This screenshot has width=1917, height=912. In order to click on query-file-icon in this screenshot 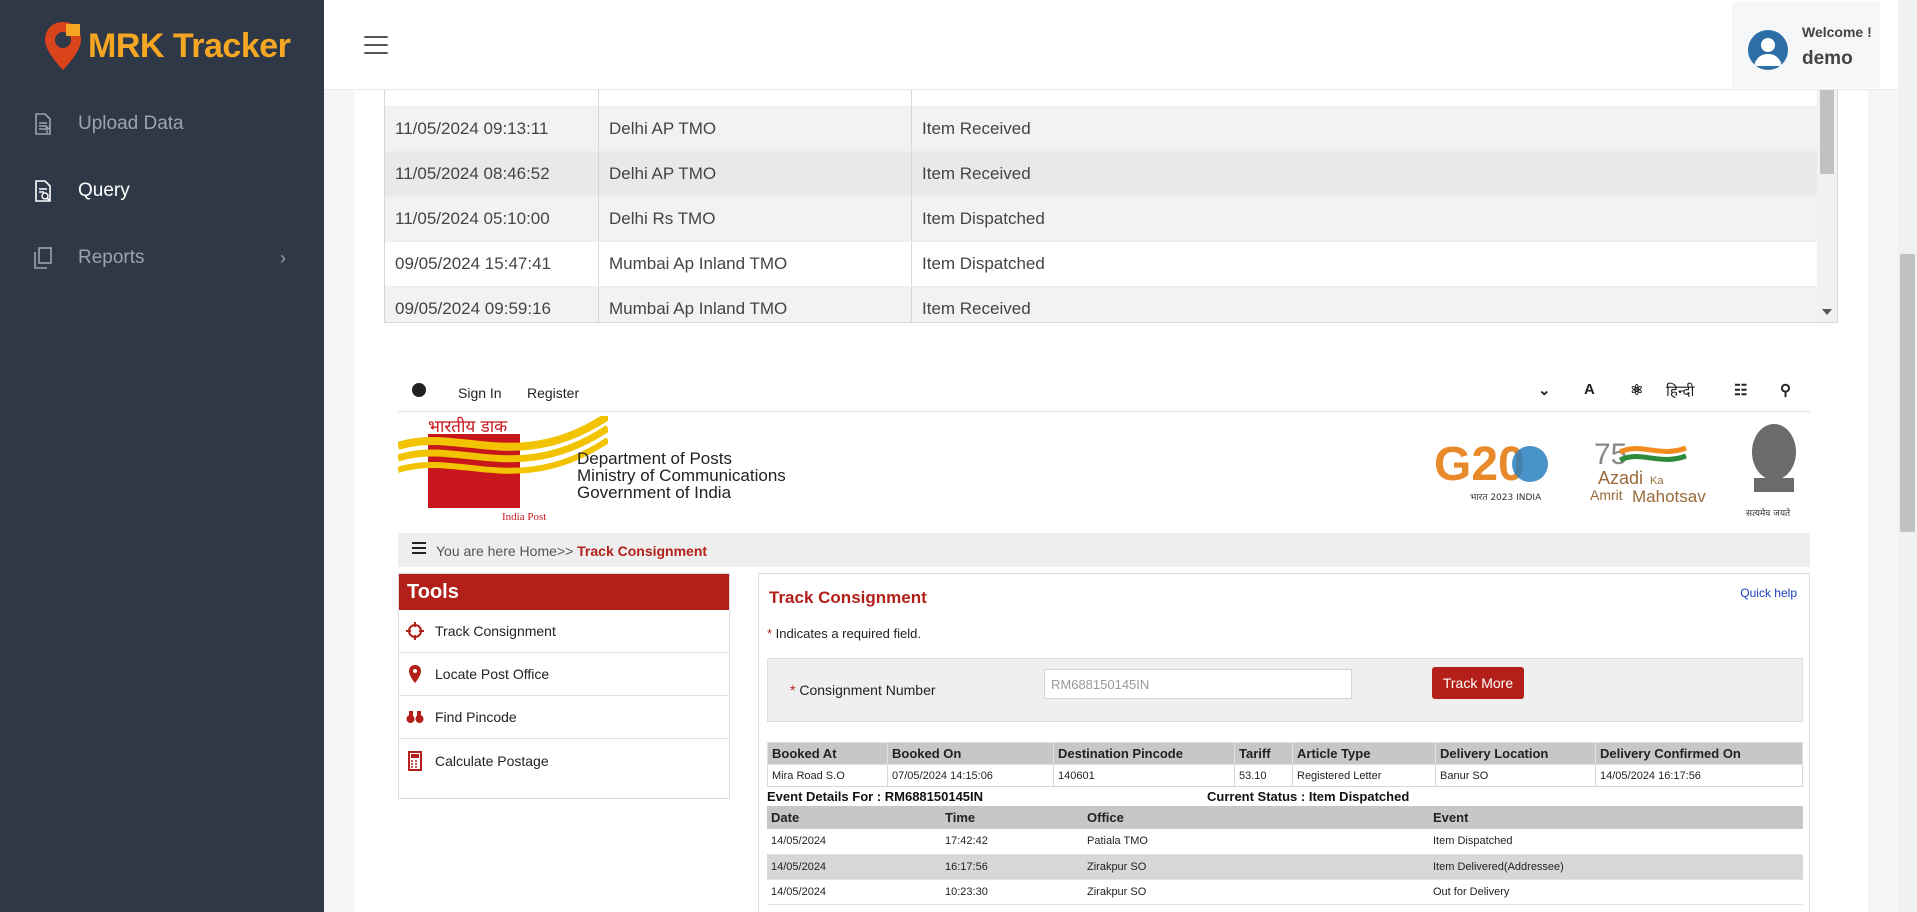, I will do `click(43, 191)`.